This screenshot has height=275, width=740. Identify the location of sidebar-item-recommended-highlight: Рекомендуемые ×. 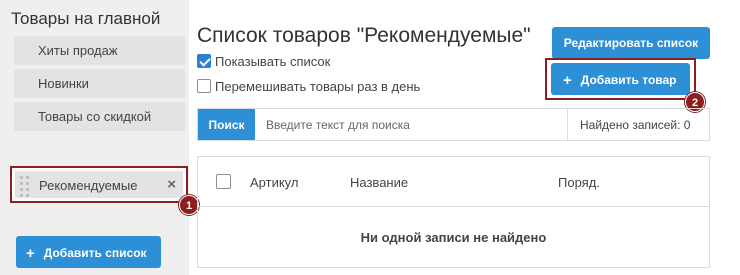
(99, 184).